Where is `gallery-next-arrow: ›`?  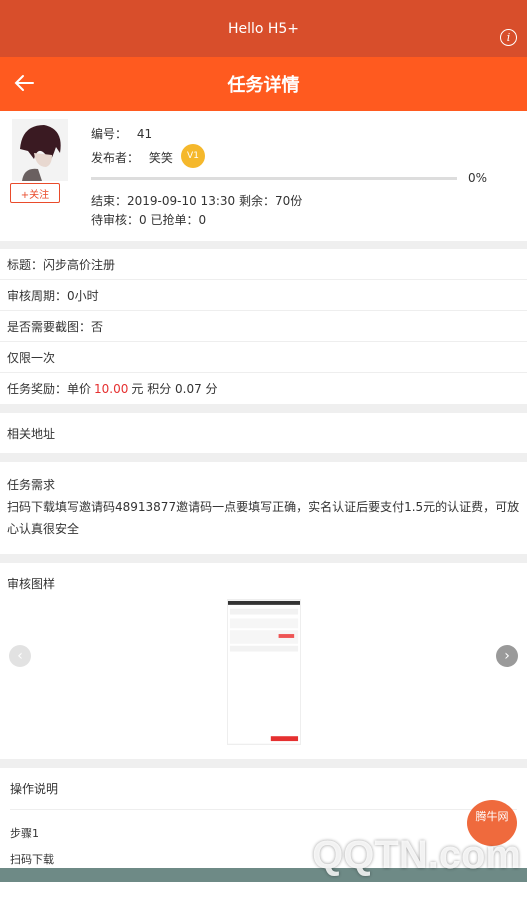 gallery-next-arrow: › is located at coordinates (507, 656).